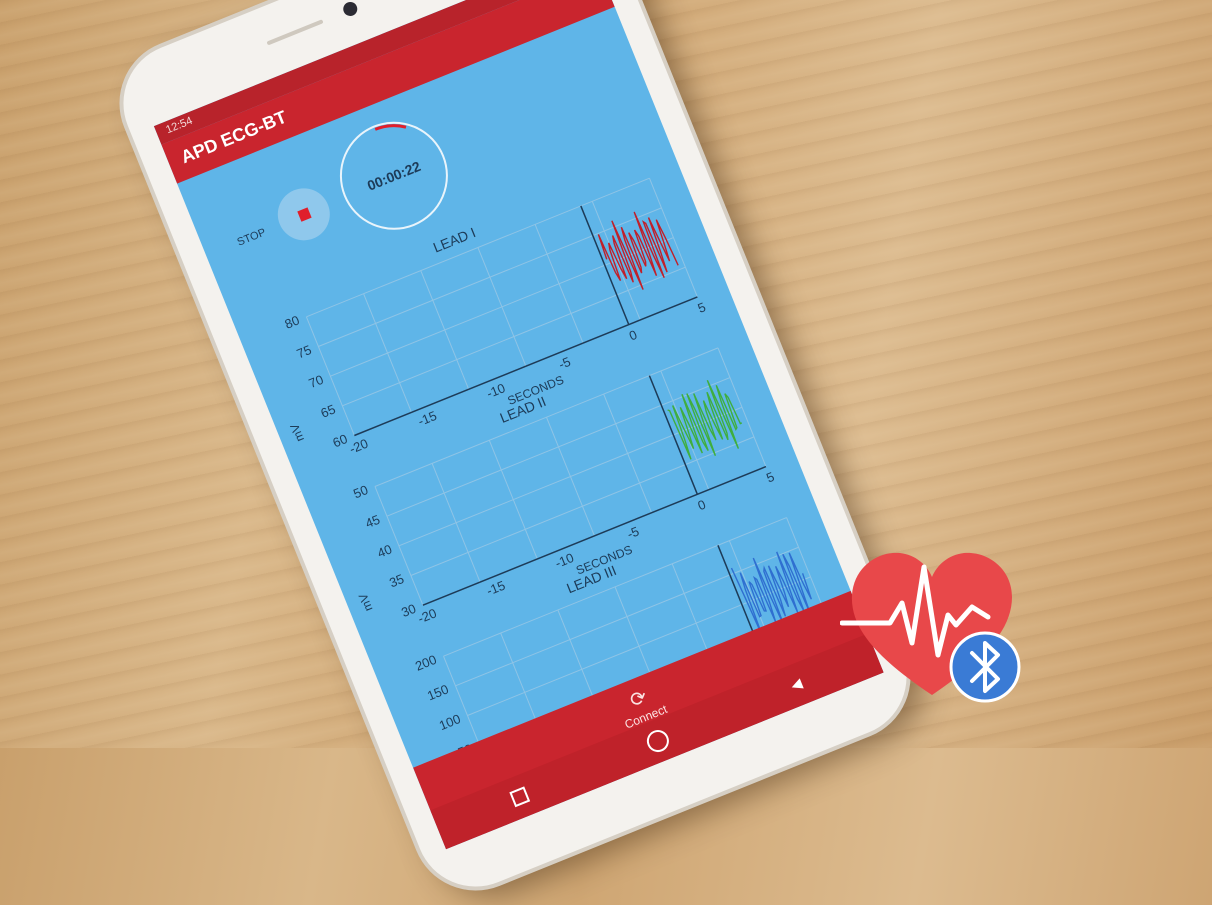  I want to click on recording-timer: 00:00:22, so click(394, 176).